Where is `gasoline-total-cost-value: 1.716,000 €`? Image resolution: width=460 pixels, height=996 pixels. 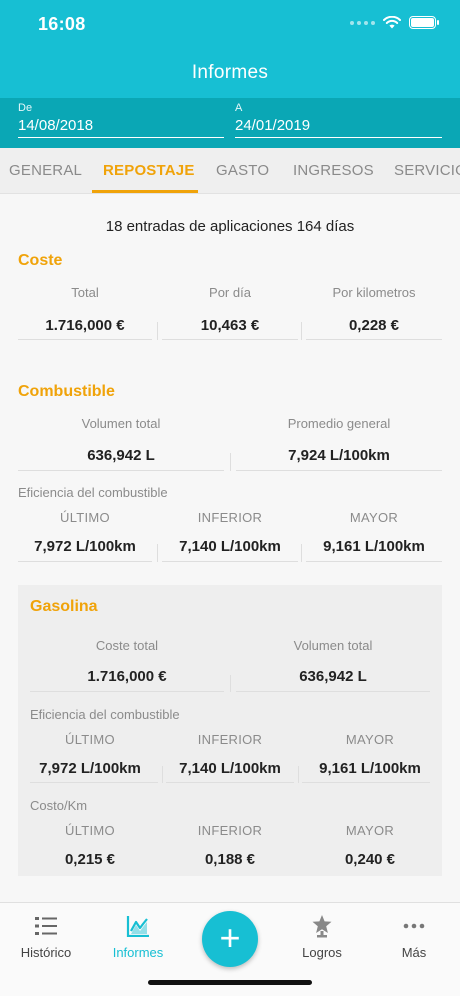
gasoline-total-cost-value: 1.716,000 € is located at coordinates (127, 676).